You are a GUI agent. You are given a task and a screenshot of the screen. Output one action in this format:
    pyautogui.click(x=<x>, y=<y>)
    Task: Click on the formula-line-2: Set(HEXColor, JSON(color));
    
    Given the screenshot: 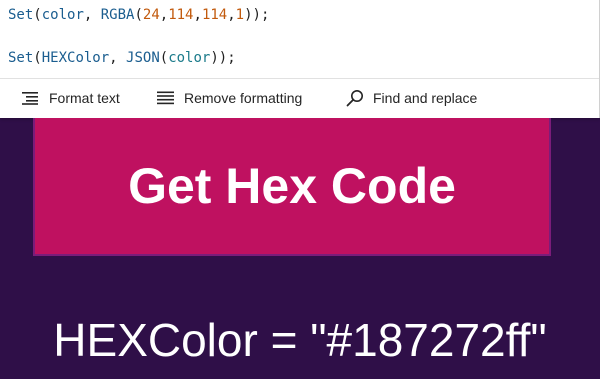 What is the action you would take?
    pyautogui.click(x=122, y=58)
    